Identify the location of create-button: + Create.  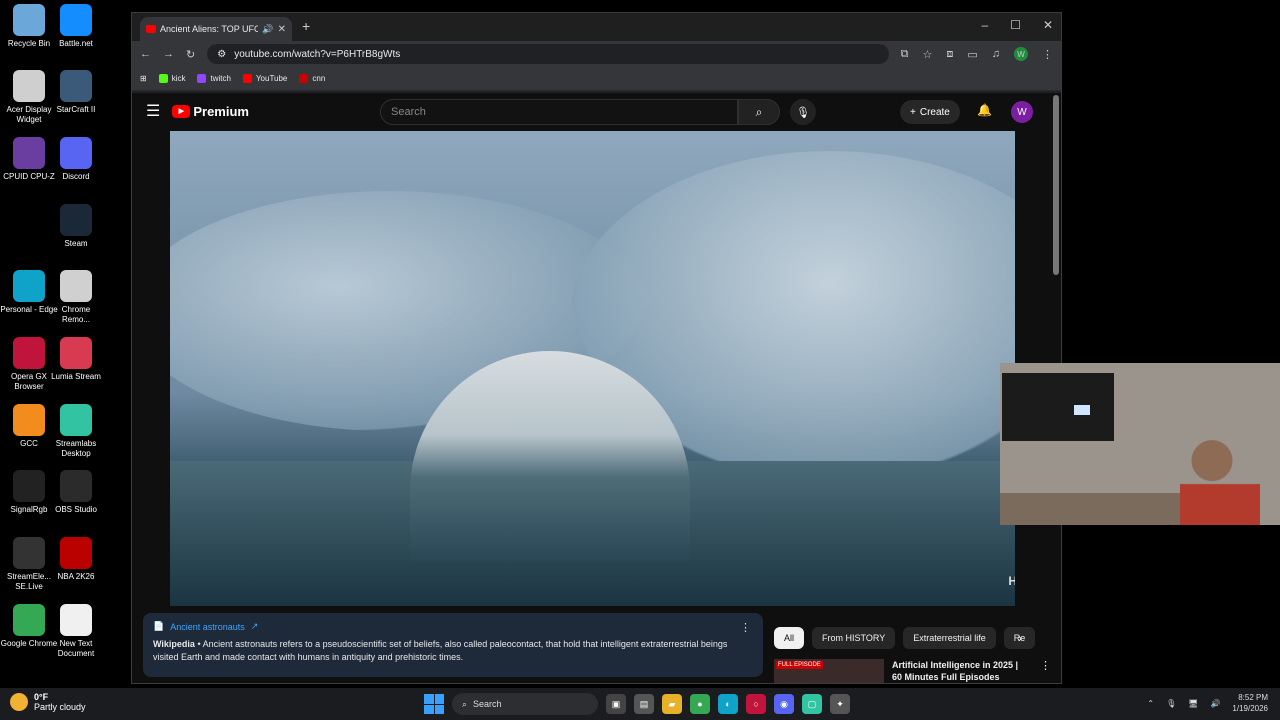
(930, 112).